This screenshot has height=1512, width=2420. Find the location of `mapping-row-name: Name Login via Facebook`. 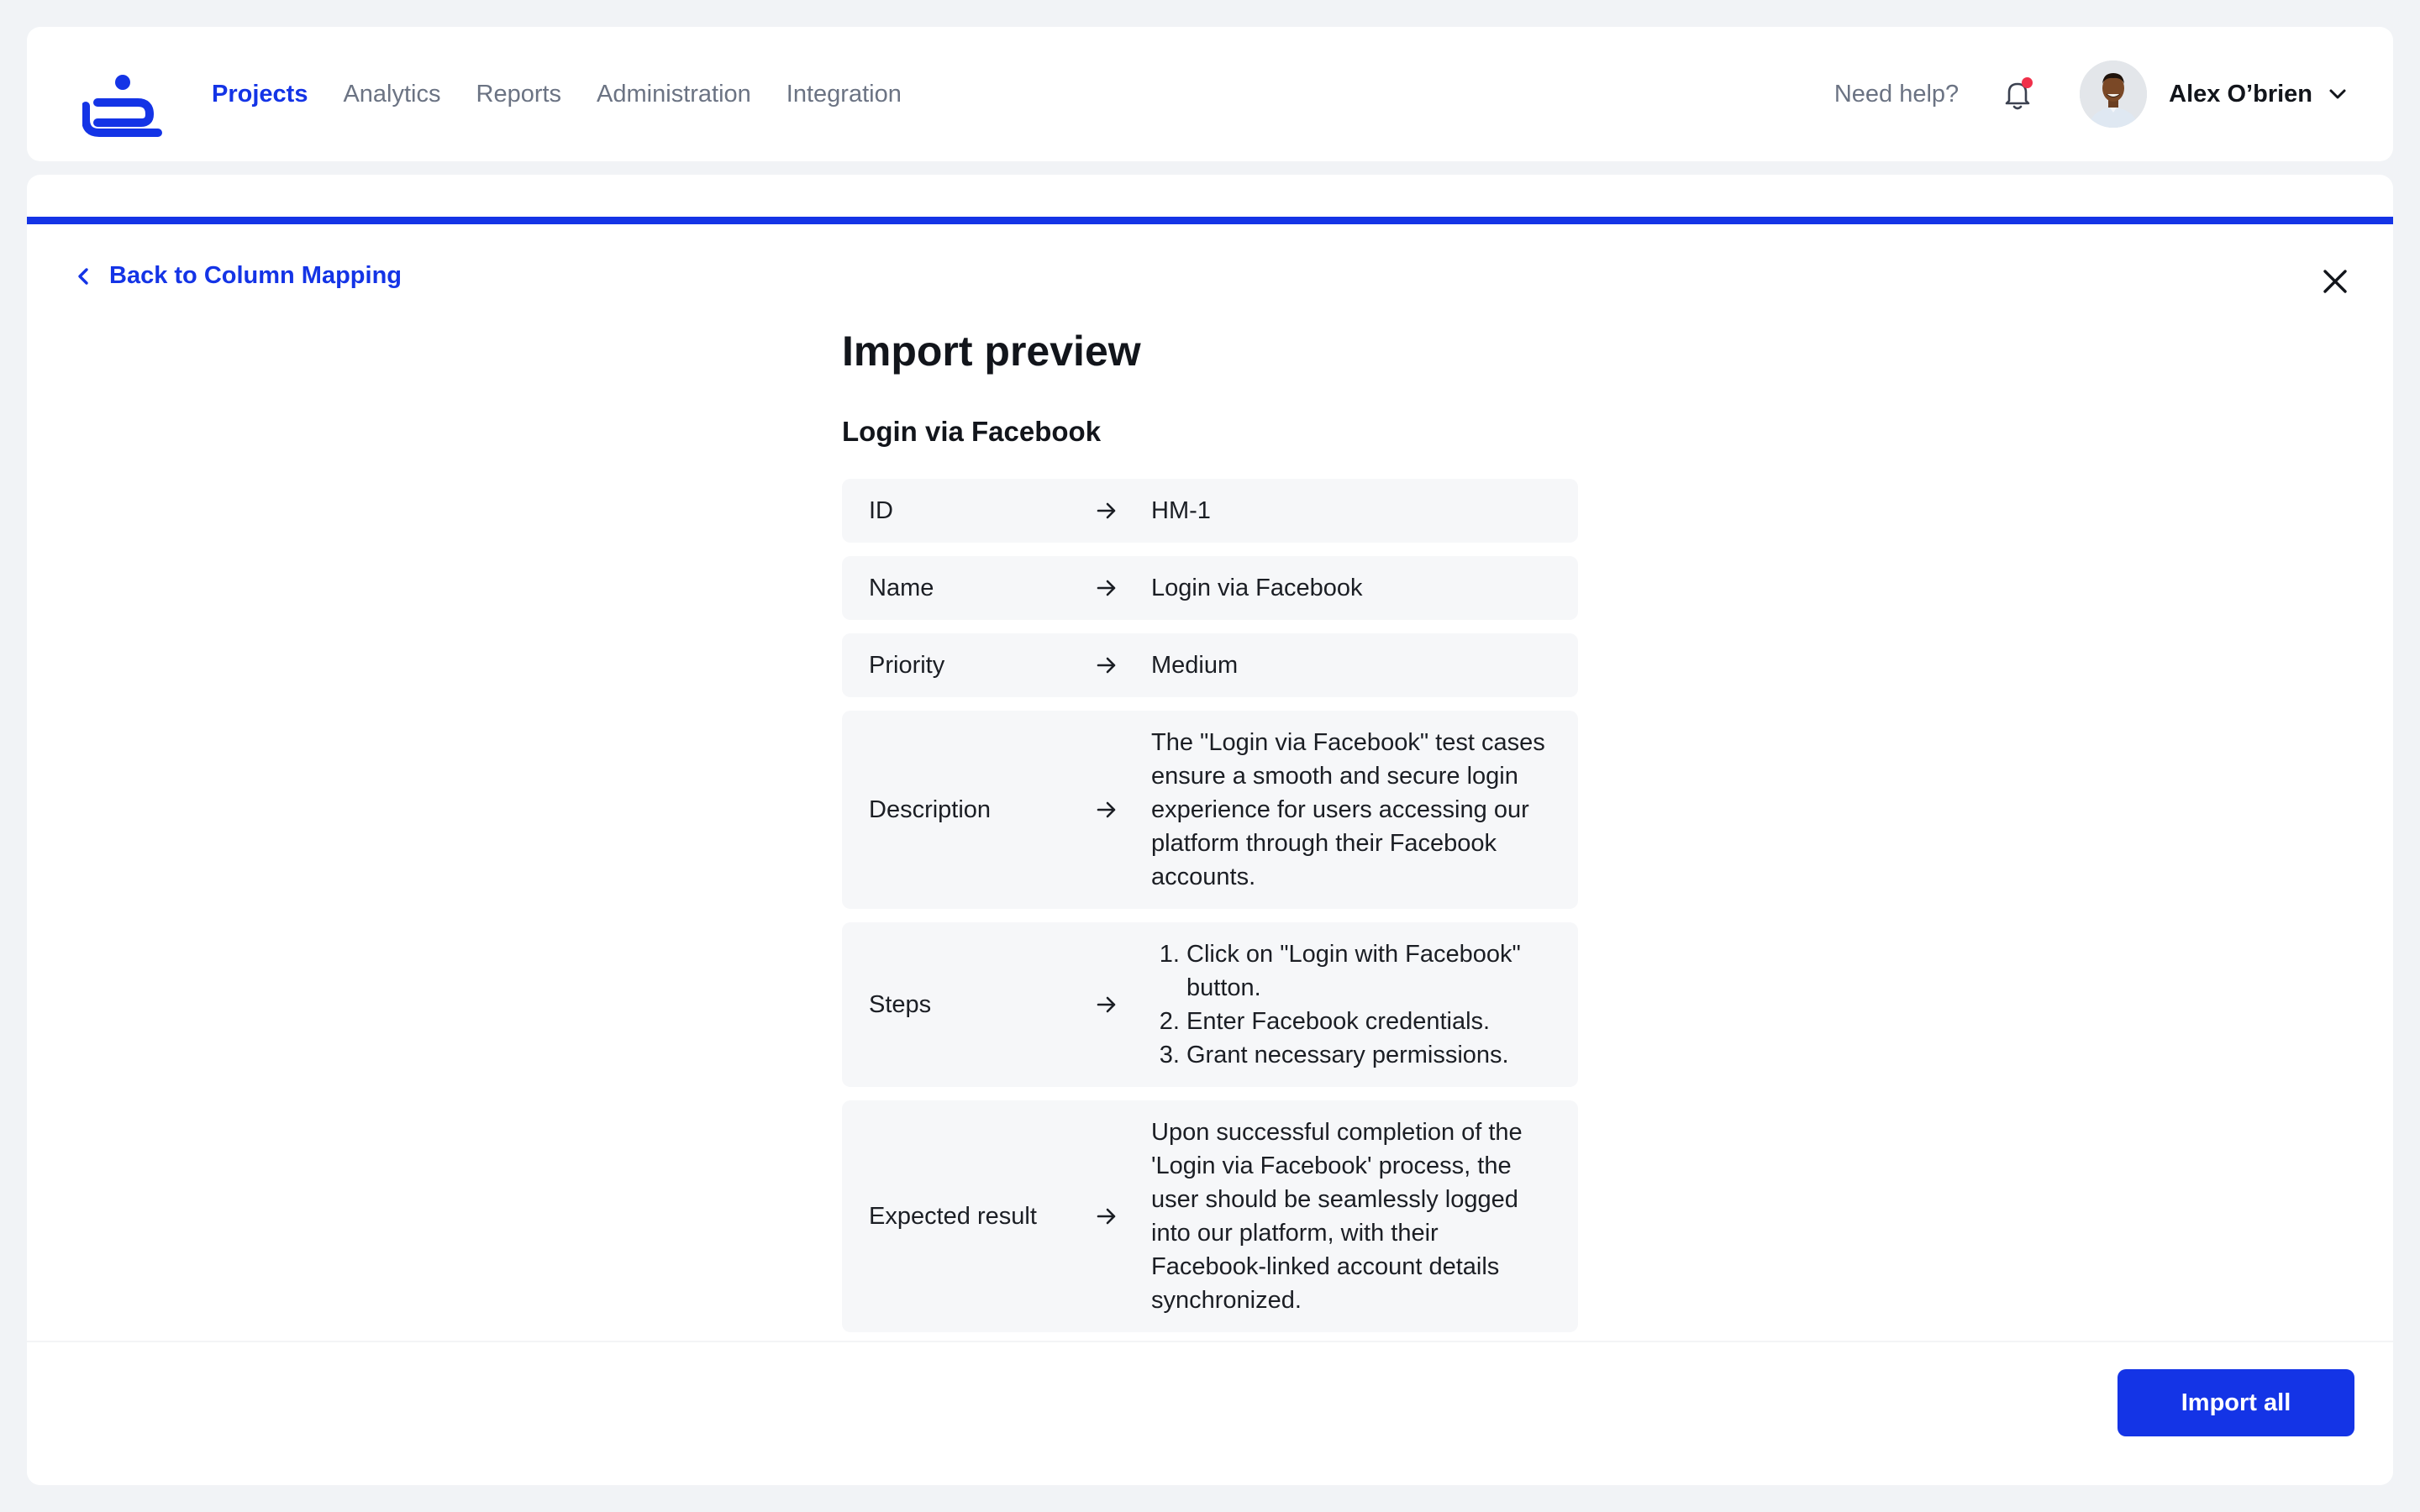

mapping-row-name: Name Login via Facebook is located at coordinates (1210, 588).